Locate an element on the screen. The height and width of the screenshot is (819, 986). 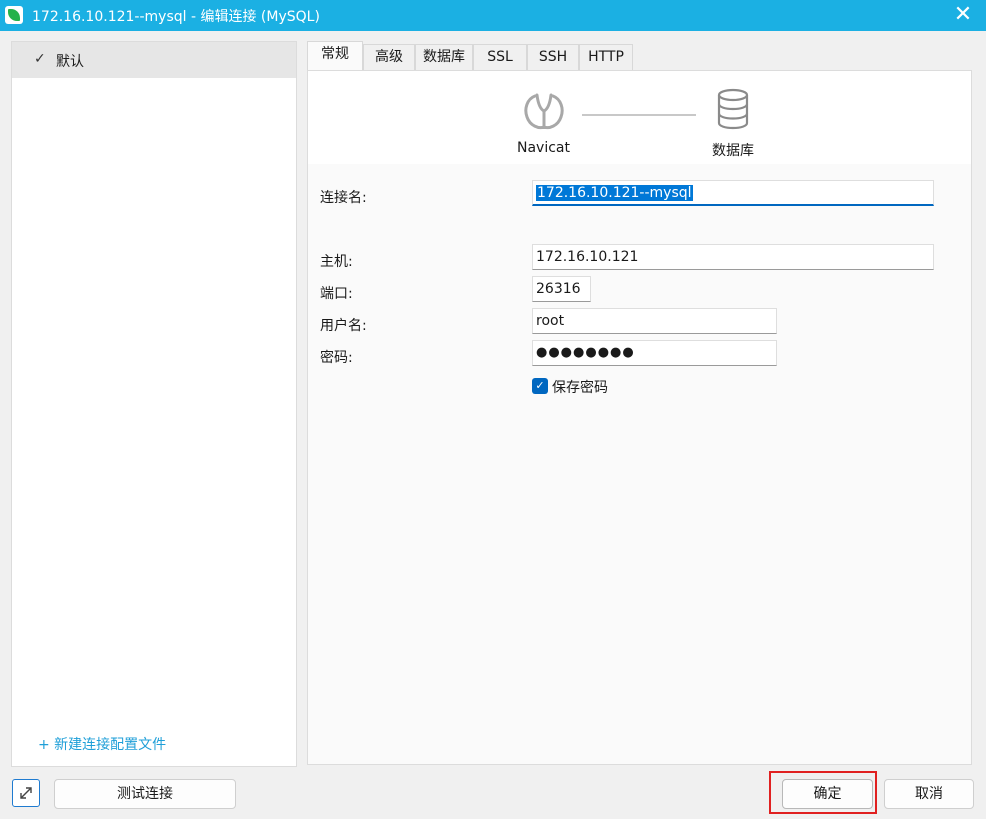
expand-arrow-icon is located at coordinates (26, 793).